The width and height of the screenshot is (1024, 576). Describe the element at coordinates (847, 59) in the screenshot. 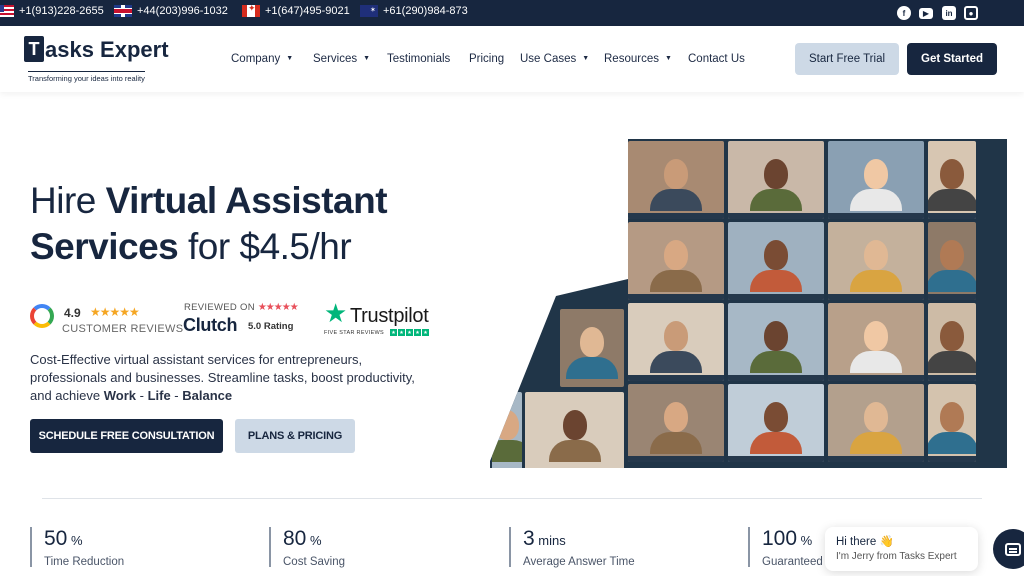

I see `start-free-trial-button: Start Free Trial` at that location.